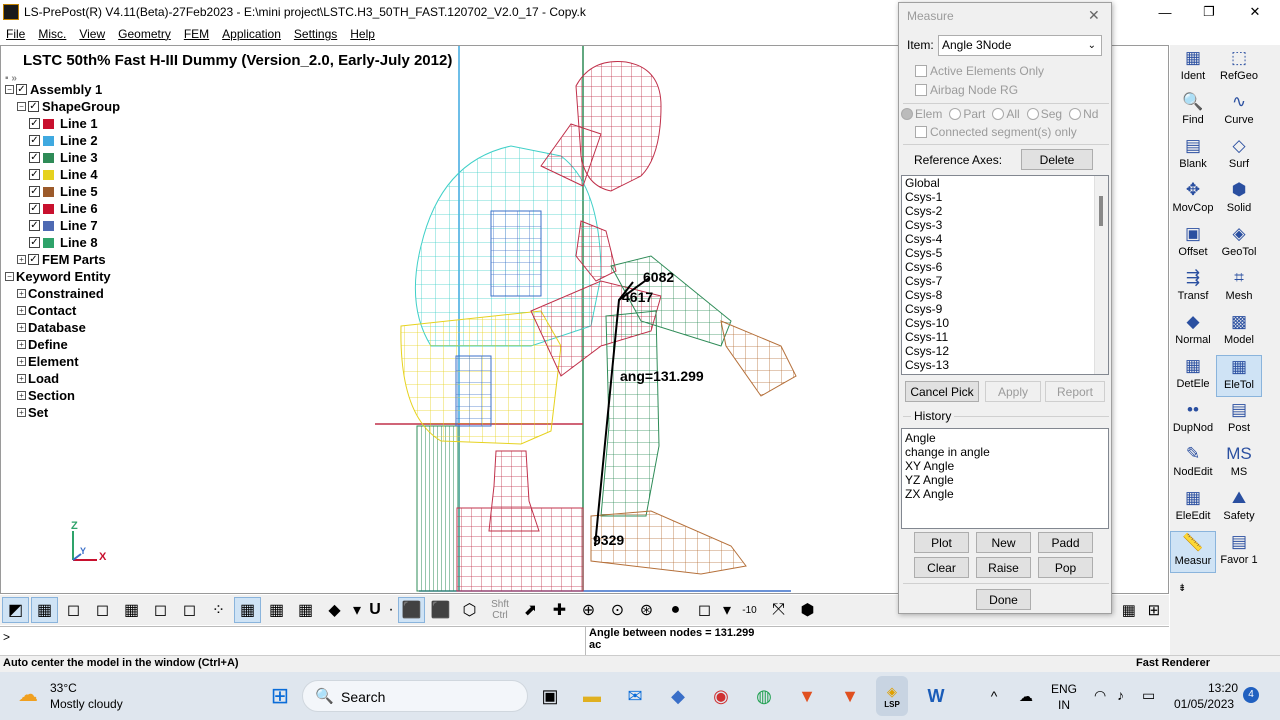 The width and height of the screenshot is (1280, 720). I want to click on search-box: 🔍 Search, so click(415, 696).